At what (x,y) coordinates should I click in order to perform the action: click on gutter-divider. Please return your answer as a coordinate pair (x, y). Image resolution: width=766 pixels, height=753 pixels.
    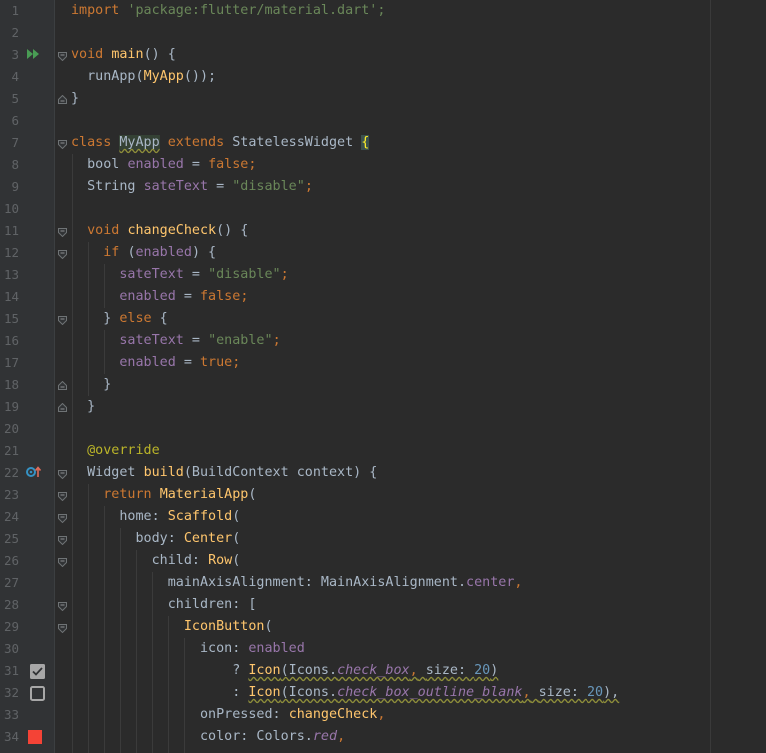
    Looking at the image, I should click on (54, 376).